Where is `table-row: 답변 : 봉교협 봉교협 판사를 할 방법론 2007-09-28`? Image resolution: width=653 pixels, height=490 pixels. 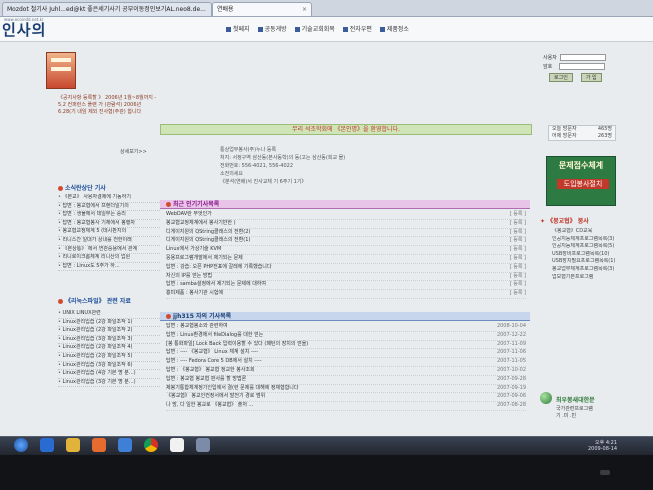 table-row: 답변 : 봉교협 봉교협 판사를 할 방법론 2007-09-28 is located at coordinates (346, 380).